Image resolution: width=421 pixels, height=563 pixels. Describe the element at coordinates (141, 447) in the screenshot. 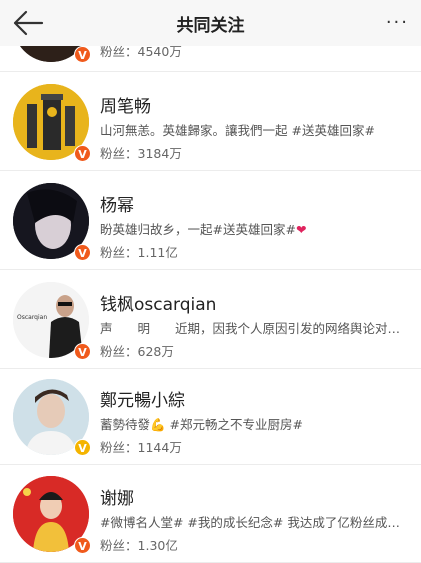

I see `fans-count: 粉丝：1144万` at that location.